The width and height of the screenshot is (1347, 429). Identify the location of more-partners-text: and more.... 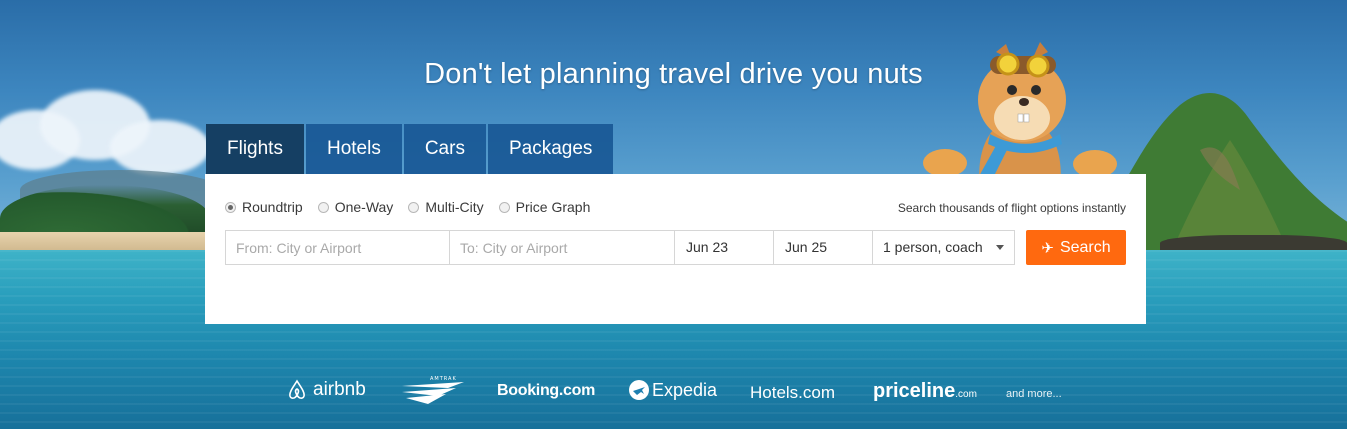
(1034, 394).